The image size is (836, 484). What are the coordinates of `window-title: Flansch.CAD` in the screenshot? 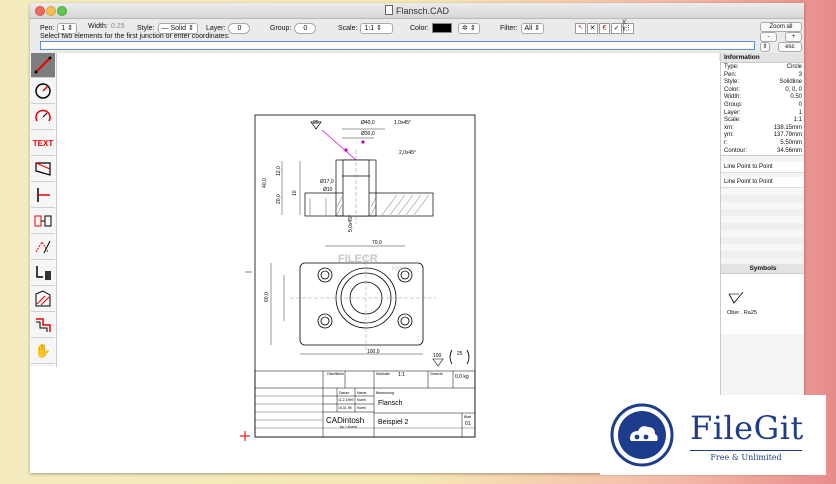 It's located at (422, 11).